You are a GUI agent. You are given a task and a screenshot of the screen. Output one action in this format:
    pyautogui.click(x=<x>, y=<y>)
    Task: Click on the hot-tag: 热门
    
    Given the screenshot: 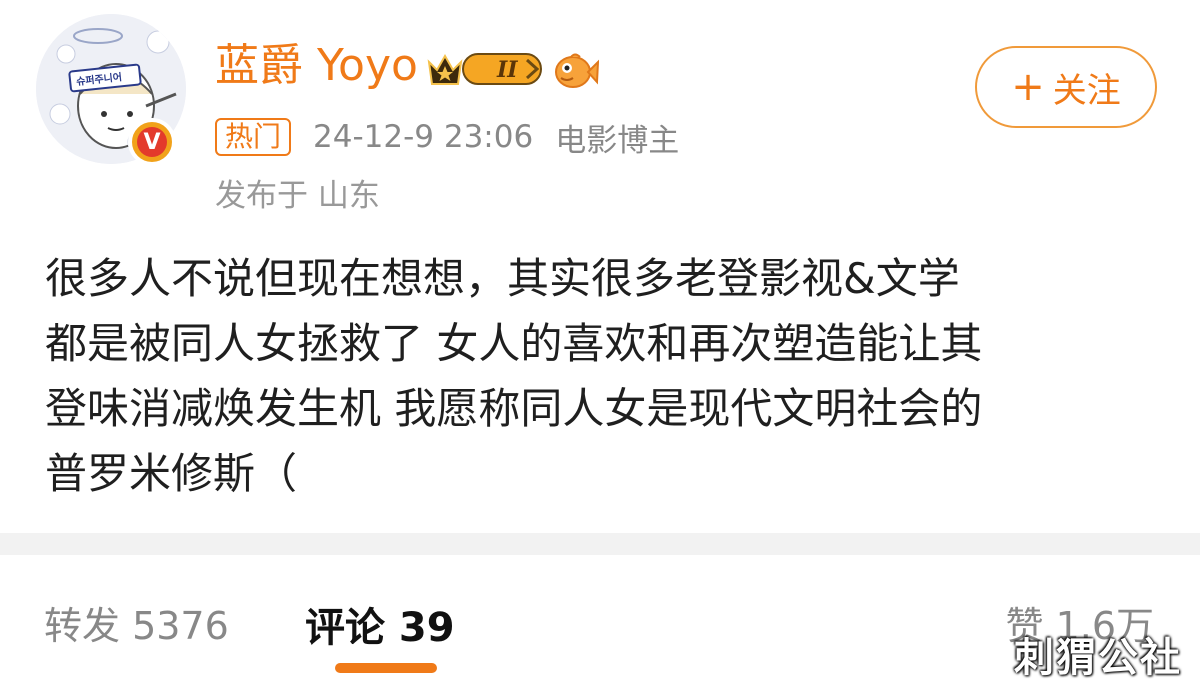 What is the action you would take?
    pyautogui.click(x=253, y=137)
    